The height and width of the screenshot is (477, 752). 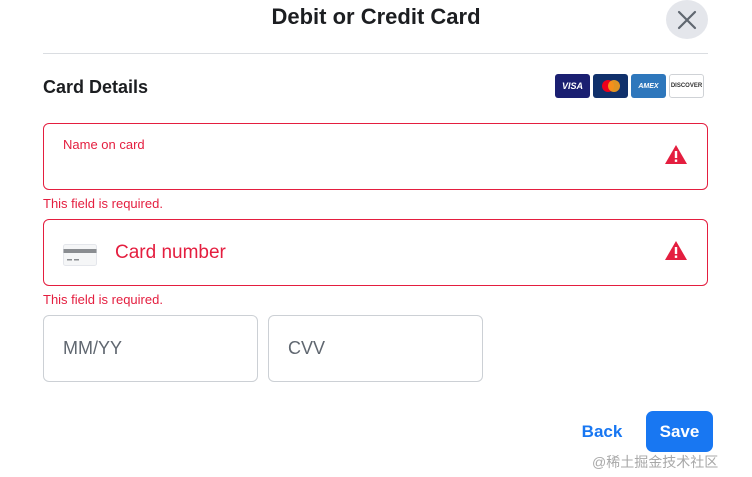 What do you see at coordinates (376, 16) in the screenshot?
I see `dialog-title: Debit or Credit Card` at bounding box center [376, 16].